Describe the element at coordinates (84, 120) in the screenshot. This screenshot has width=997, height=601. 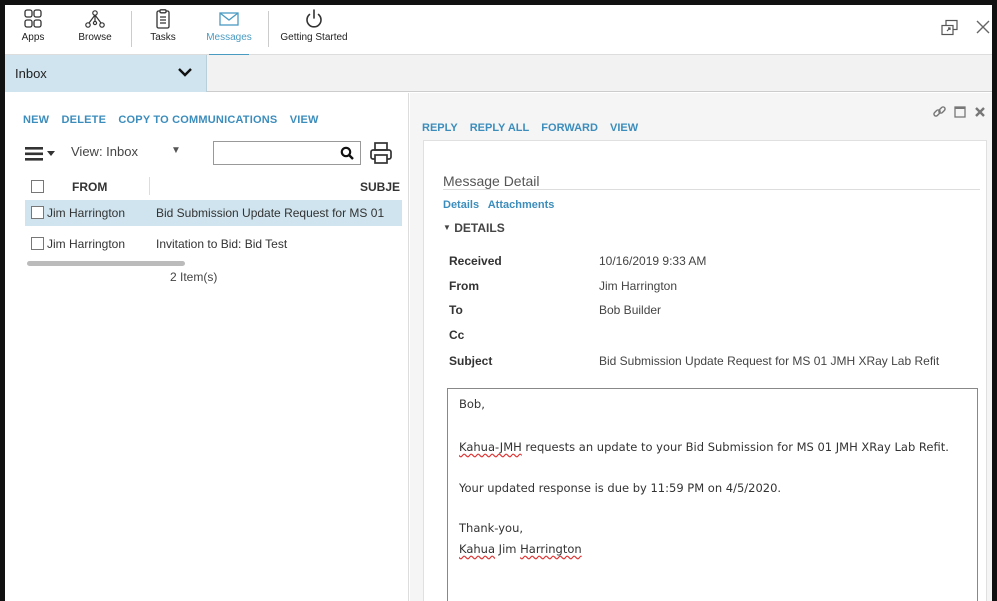
I see `delete-button: DELETE` at that location.